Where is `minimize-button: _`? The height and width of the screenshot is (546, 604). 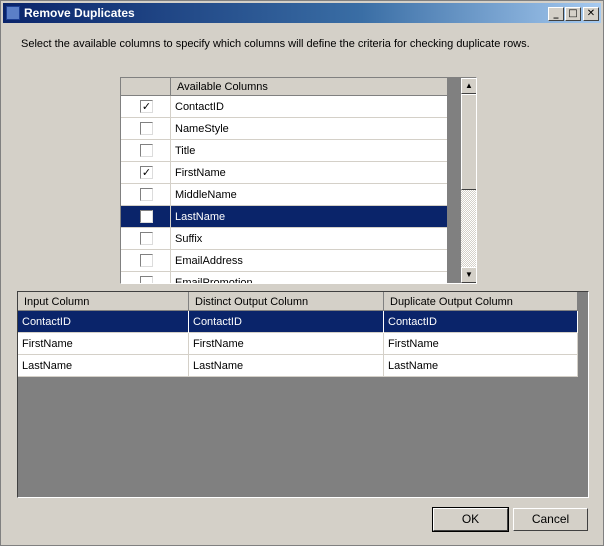 minimize-button: _ is located at coordinates (556, 14).